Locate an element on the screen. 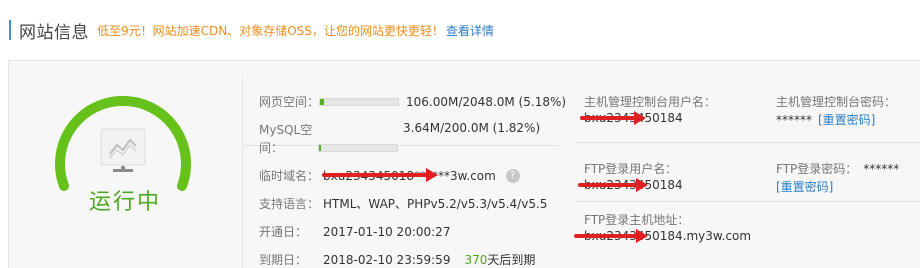 This screenshot has height=268, width=920. web-space-progress-fill is located at coordinates (322, 101).